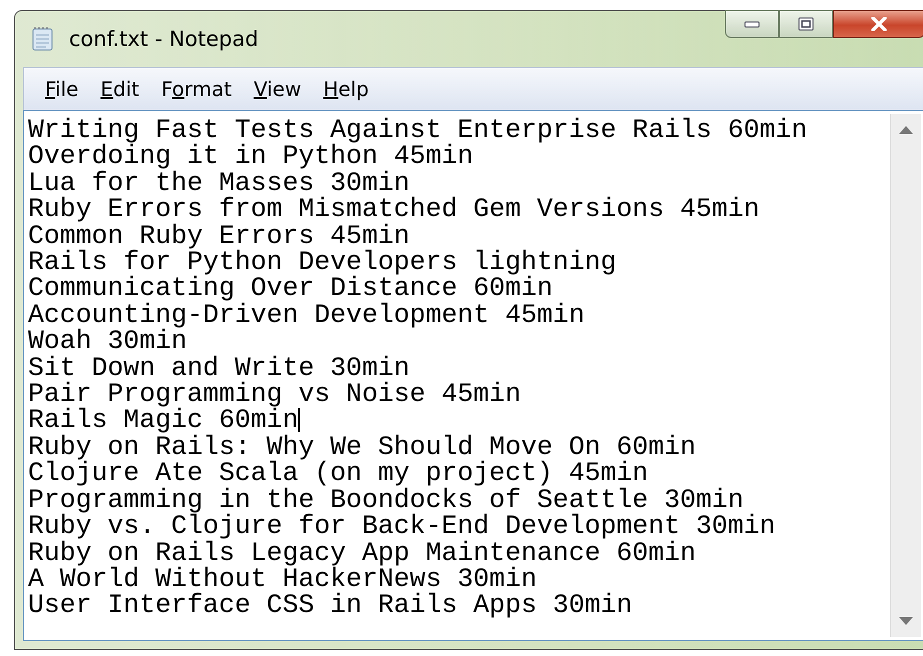 Image resolution: width=923 pixels, height=656 pixels. What do you see at coordinates (346, 89) in the screenshot?
I see `menu-item: Help` at bounding box center [346, 89].